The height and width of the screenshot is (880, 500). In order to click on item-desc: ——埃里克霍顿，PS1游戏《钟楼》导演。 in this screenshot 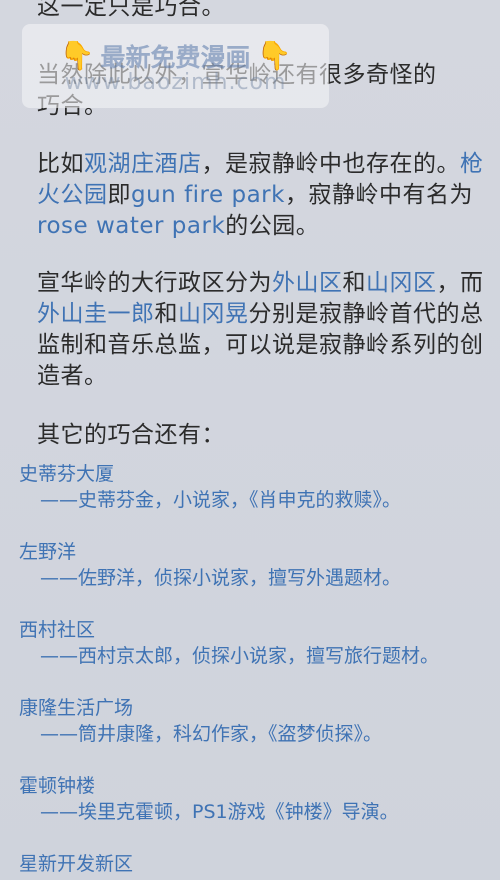, I will do `click(219, 812)`.